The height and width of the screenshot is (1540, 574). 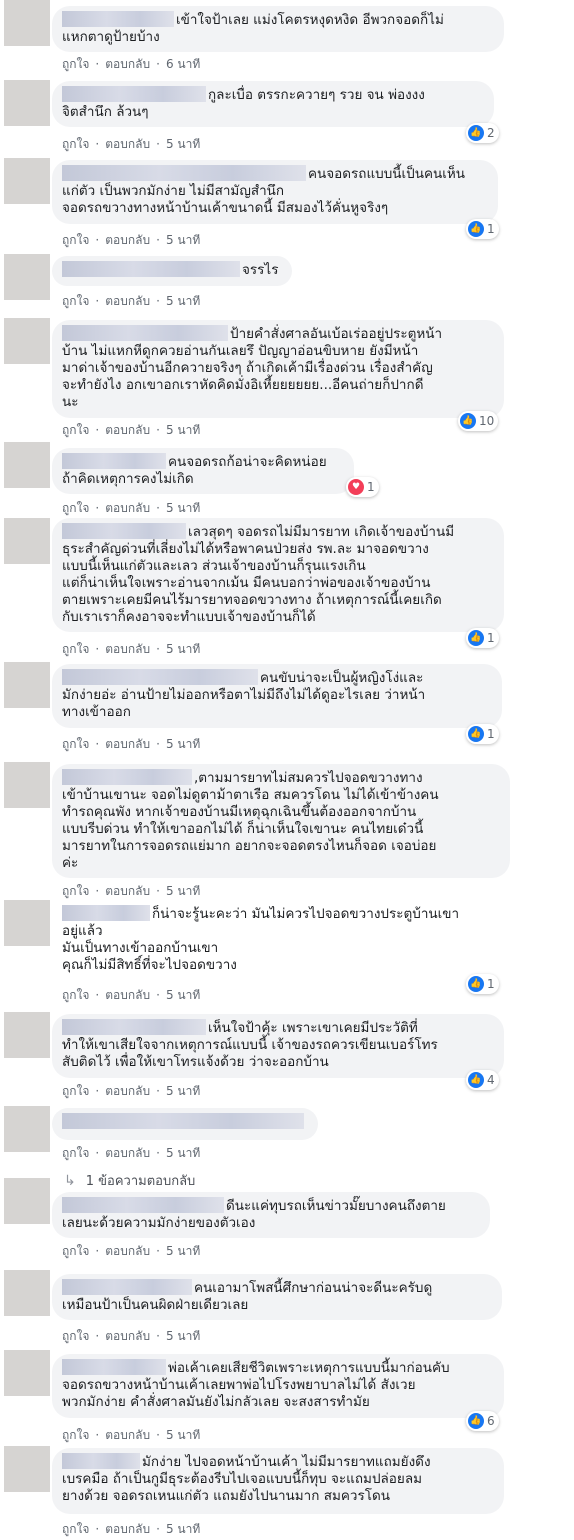 I want to click on comment-actions: ถูกใจ · ตอบกลับ · 5 นาที, so click(x=131, y=301).